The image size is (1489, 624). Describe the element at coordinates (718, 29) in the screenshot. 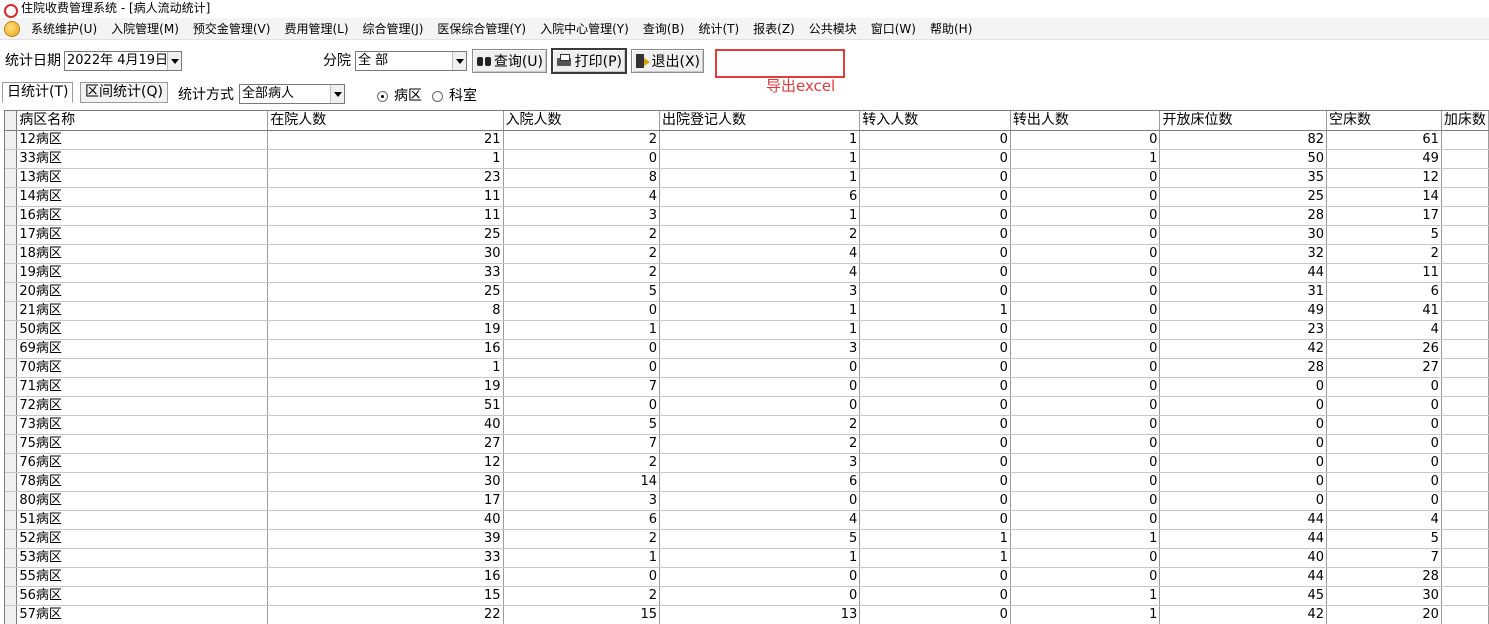

I see `menu-item: 统计(T)` at that location.